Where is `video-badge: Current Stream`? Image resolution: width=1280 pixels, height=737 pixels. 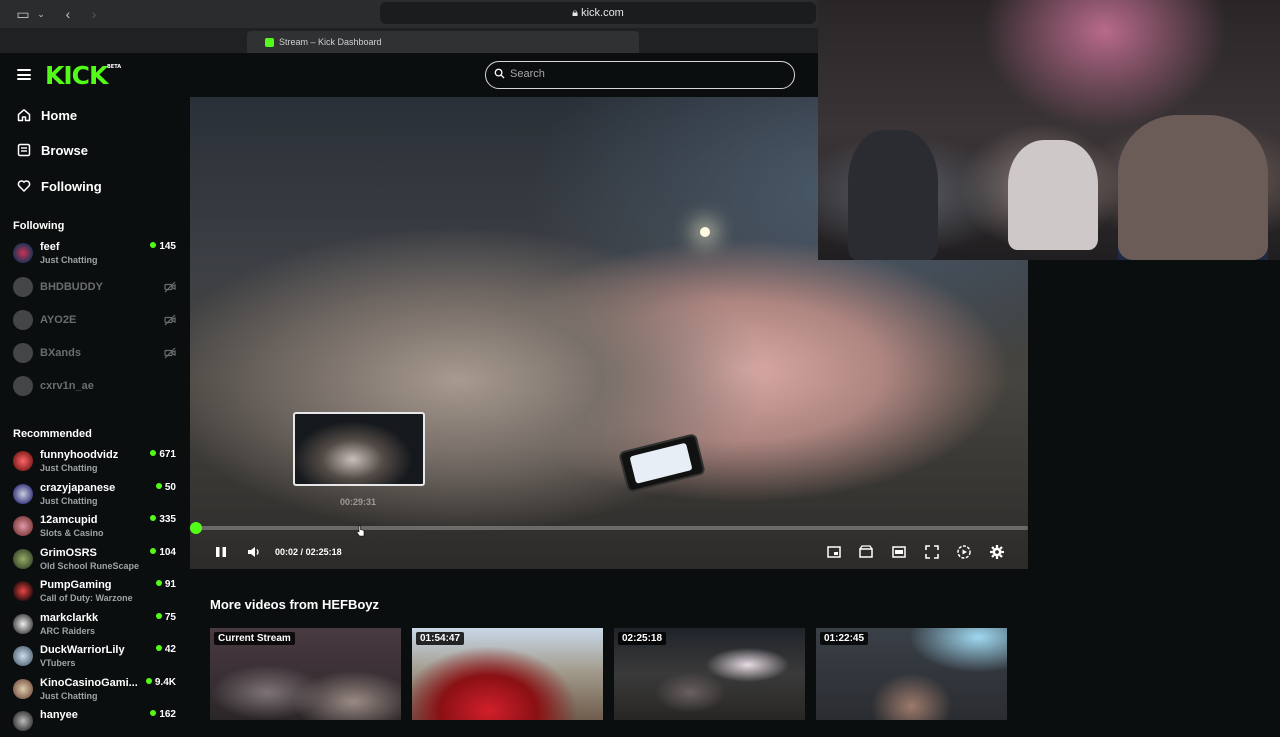
video-badge: Current Stream is located at coordinates (254, 638).